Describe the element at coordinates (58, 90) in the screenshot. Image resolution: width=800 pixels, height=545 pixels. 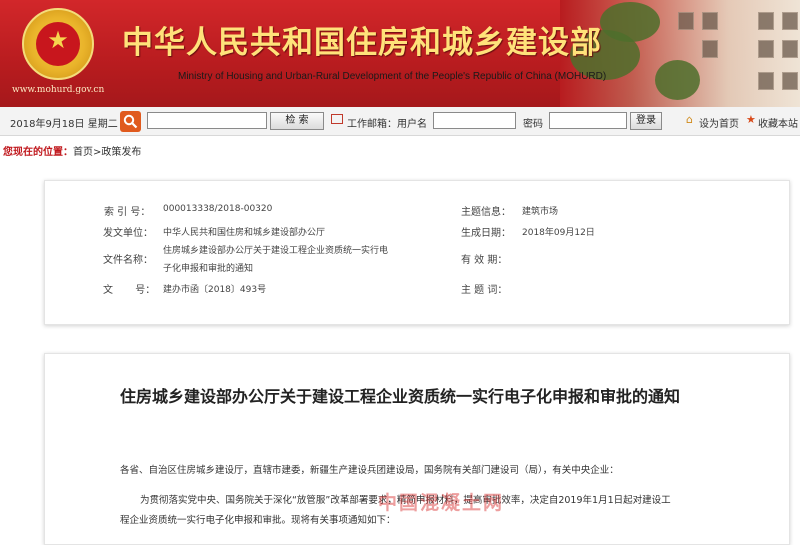
I see `site-url: www.mohurd.gov.cn` at that location.